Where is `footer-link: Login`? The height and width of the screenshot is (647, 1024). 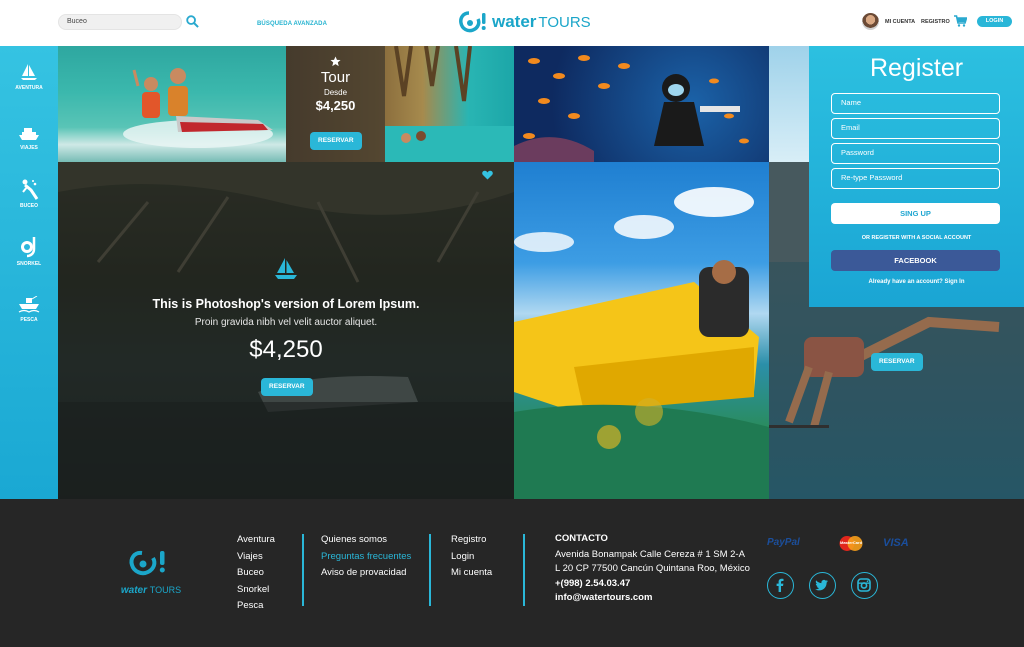 footer-link: Login is located at coordinates (471, 557).